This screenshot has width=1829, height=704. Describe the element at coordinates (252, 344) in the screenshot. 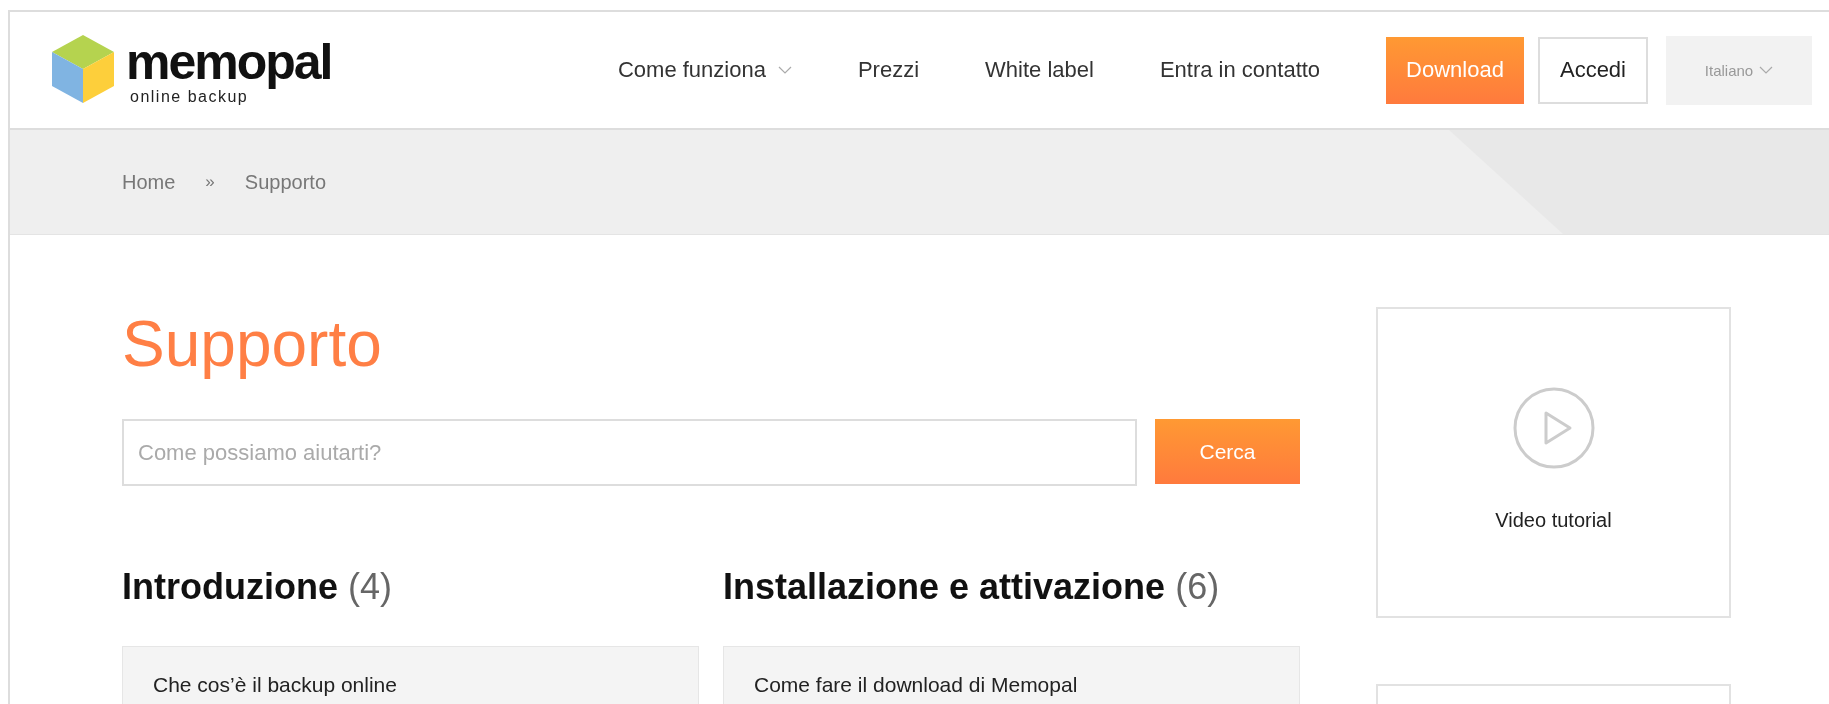

I see `page-title: Supporto` at that location.